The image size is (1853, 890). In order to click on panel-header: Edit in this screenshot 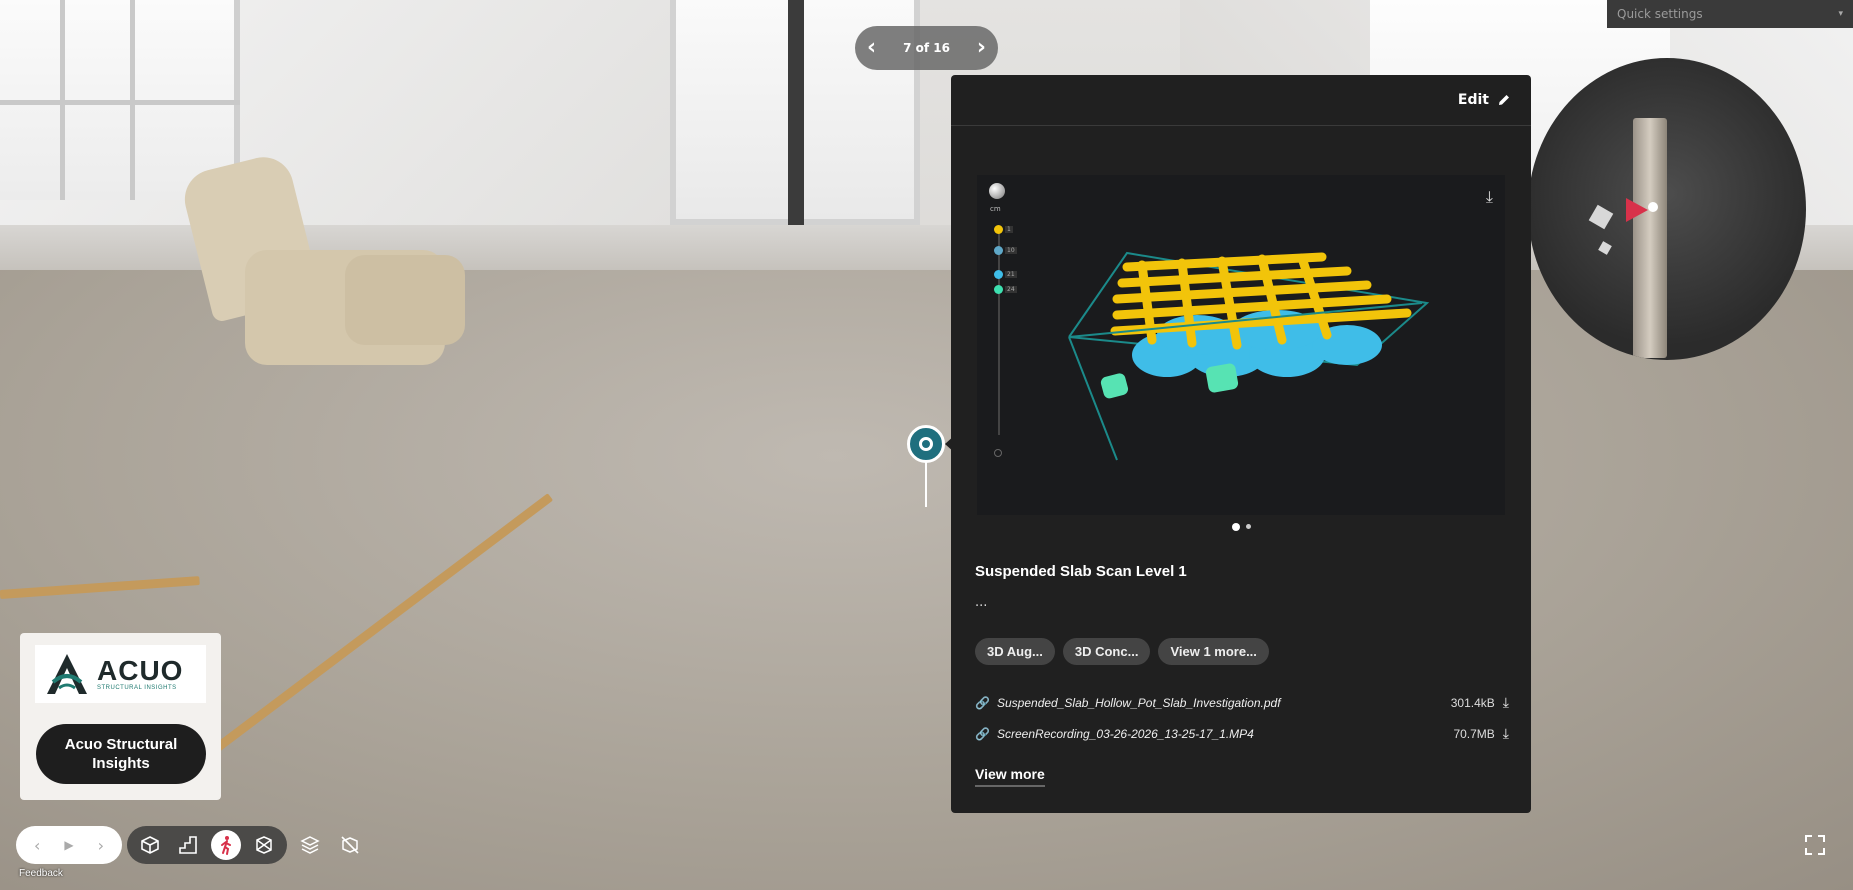, I will do `click(1241, 100)`.